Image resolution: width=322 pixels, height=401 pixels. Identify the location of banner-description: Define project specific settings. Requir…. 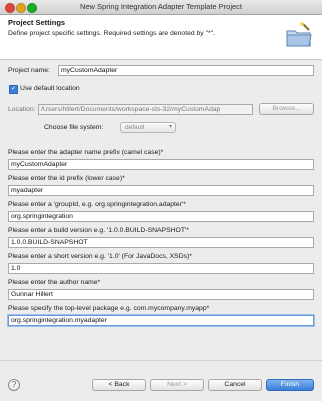
(111, 33).